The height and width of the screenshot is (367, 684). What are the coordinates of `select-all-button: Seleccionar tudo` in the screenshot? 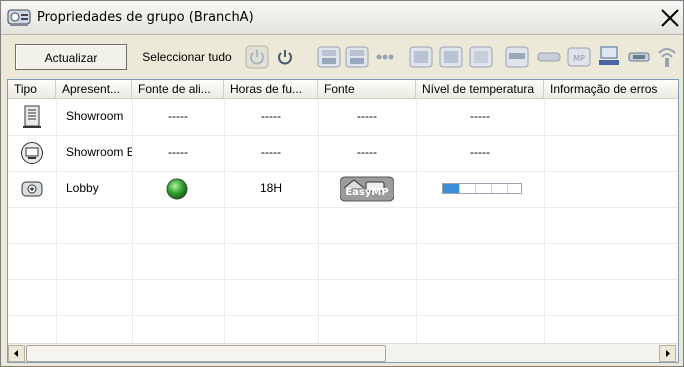 It's located at (187, 57).